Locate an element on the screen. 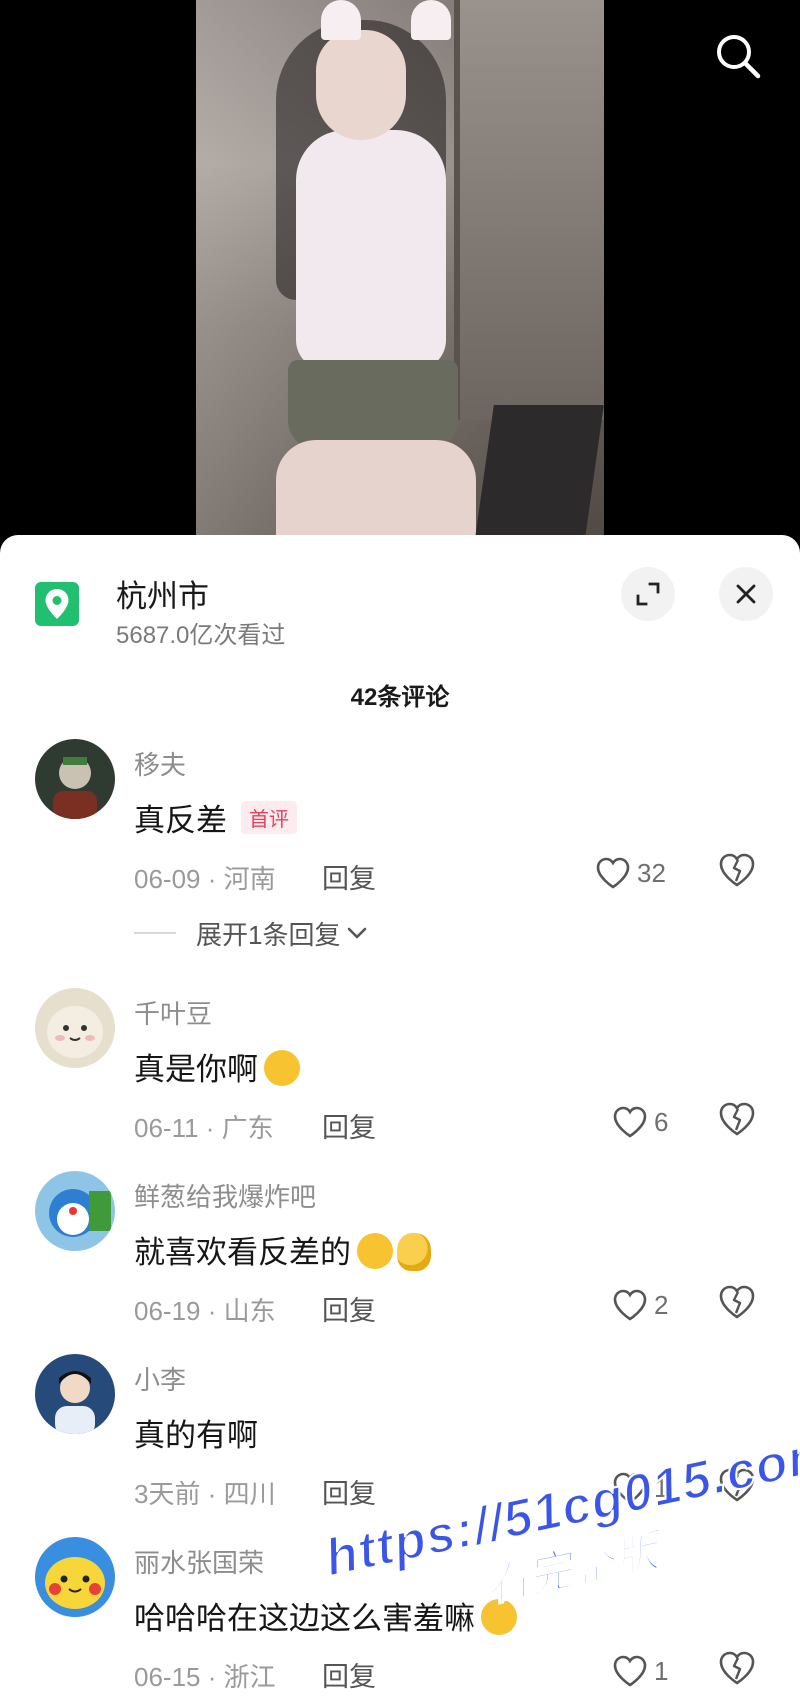  comment-text: 真反差 首评 is located at coordinates (215, 817).